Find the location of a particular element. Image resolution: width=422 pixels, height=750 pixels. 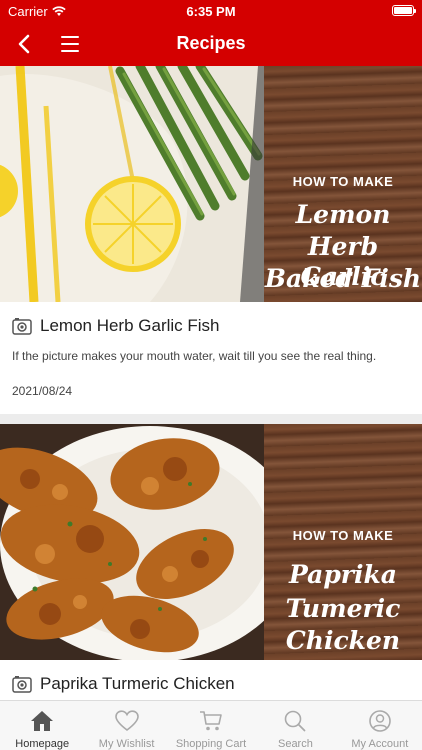

caption-line-3: Chicken is located at coordinates (343, 640).